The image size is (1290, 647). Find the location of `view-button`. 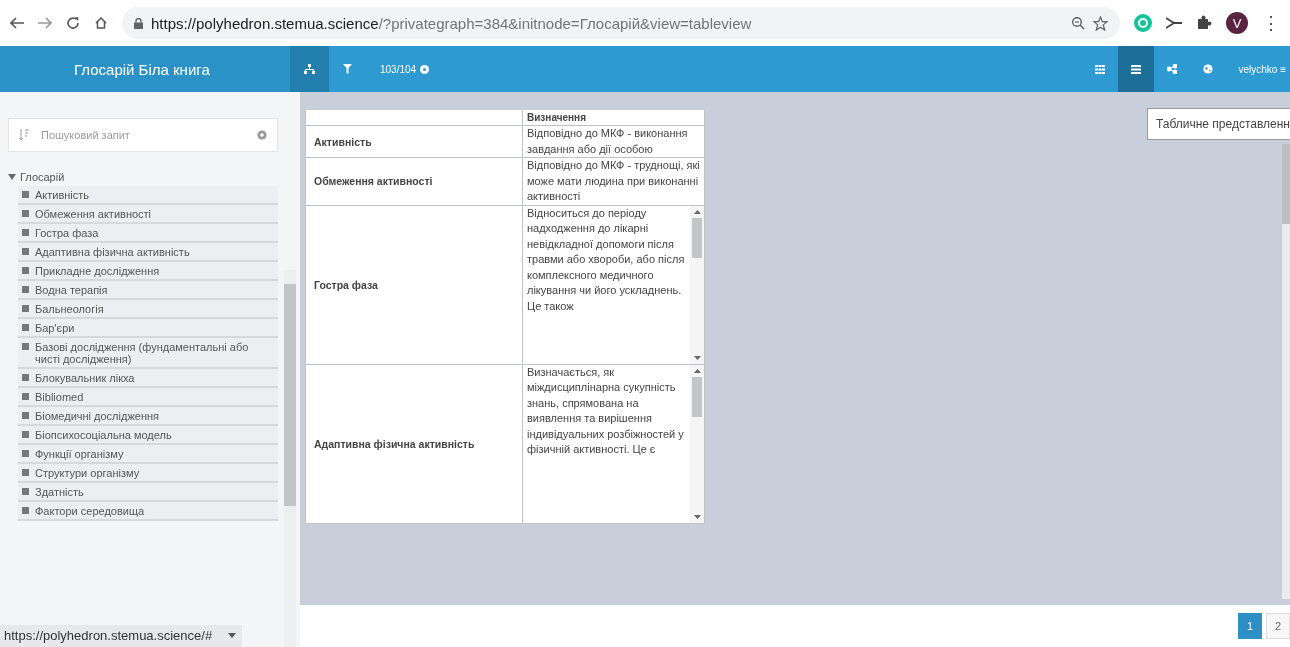

view-button is located at coordinates (1136, 69).